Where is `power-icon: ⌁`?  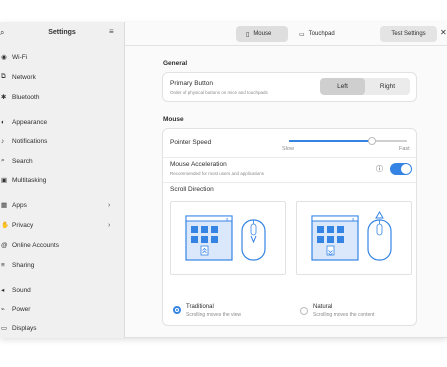 power-icon: ⌁ is located at coordinates (3, 309).